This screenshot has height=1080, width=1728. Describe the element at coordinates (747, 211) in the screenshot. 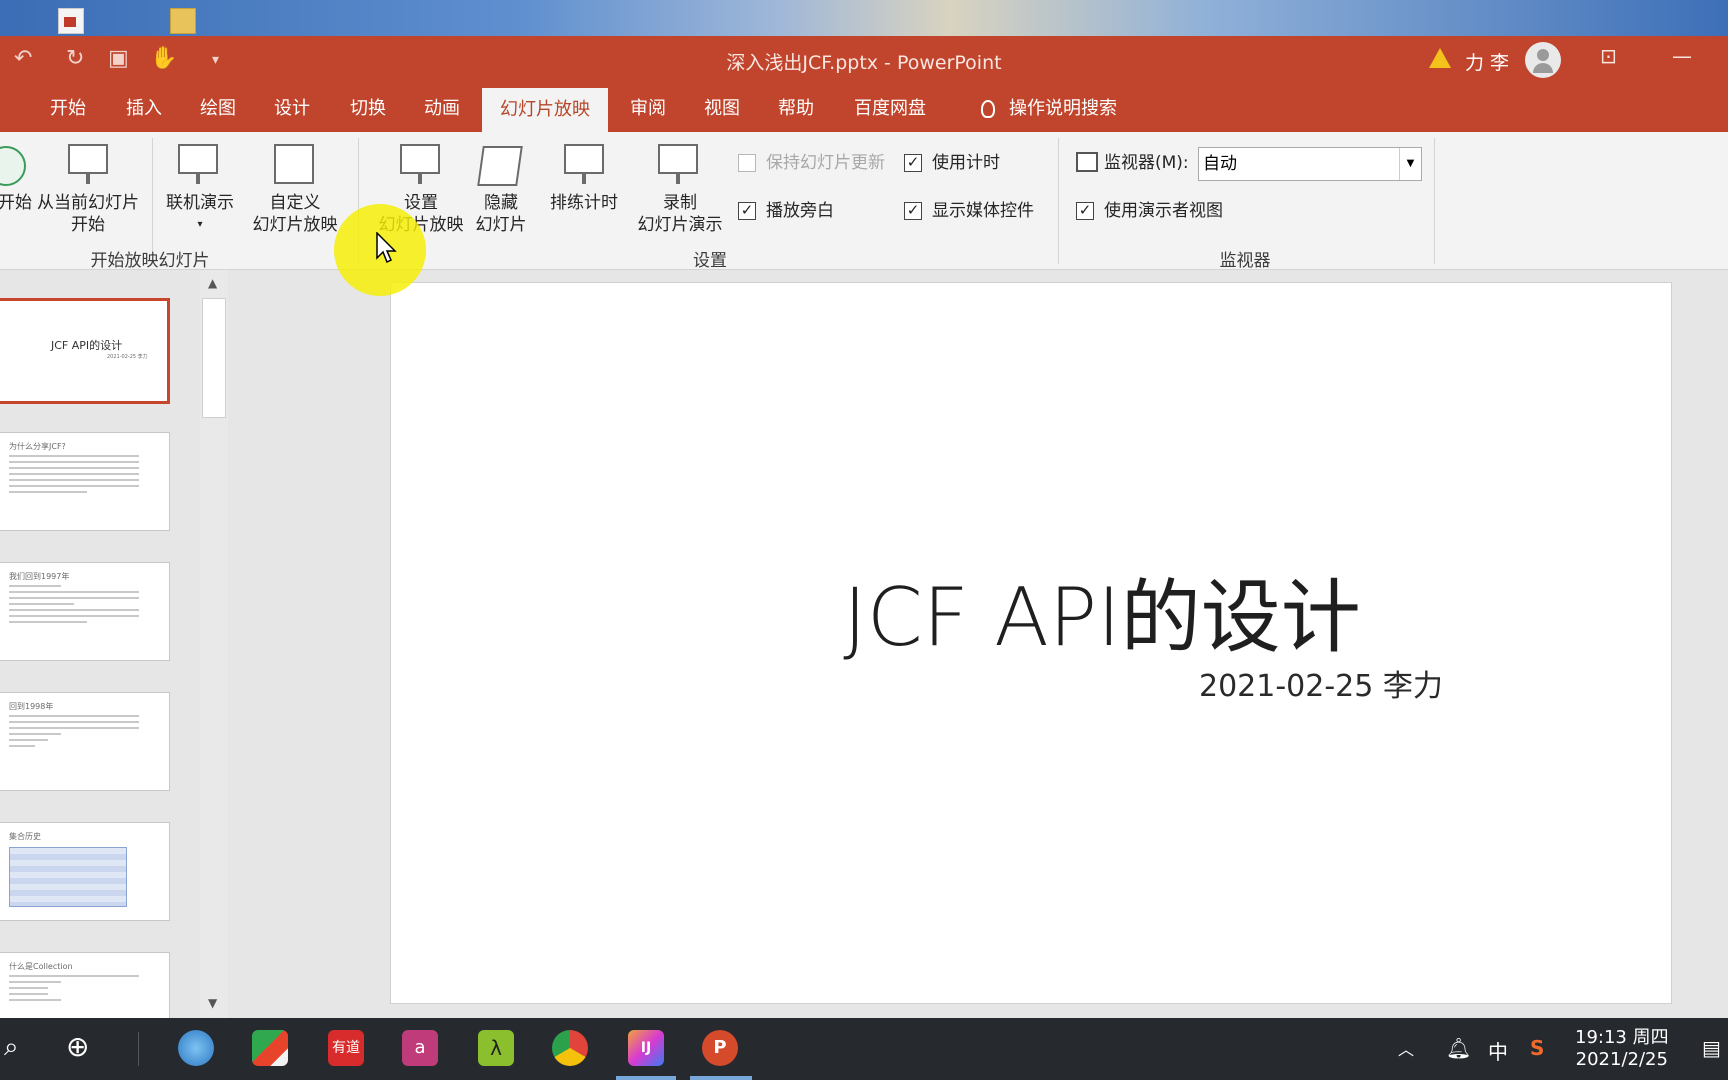

I see `play-narration-checkbox: ✓` at that location.